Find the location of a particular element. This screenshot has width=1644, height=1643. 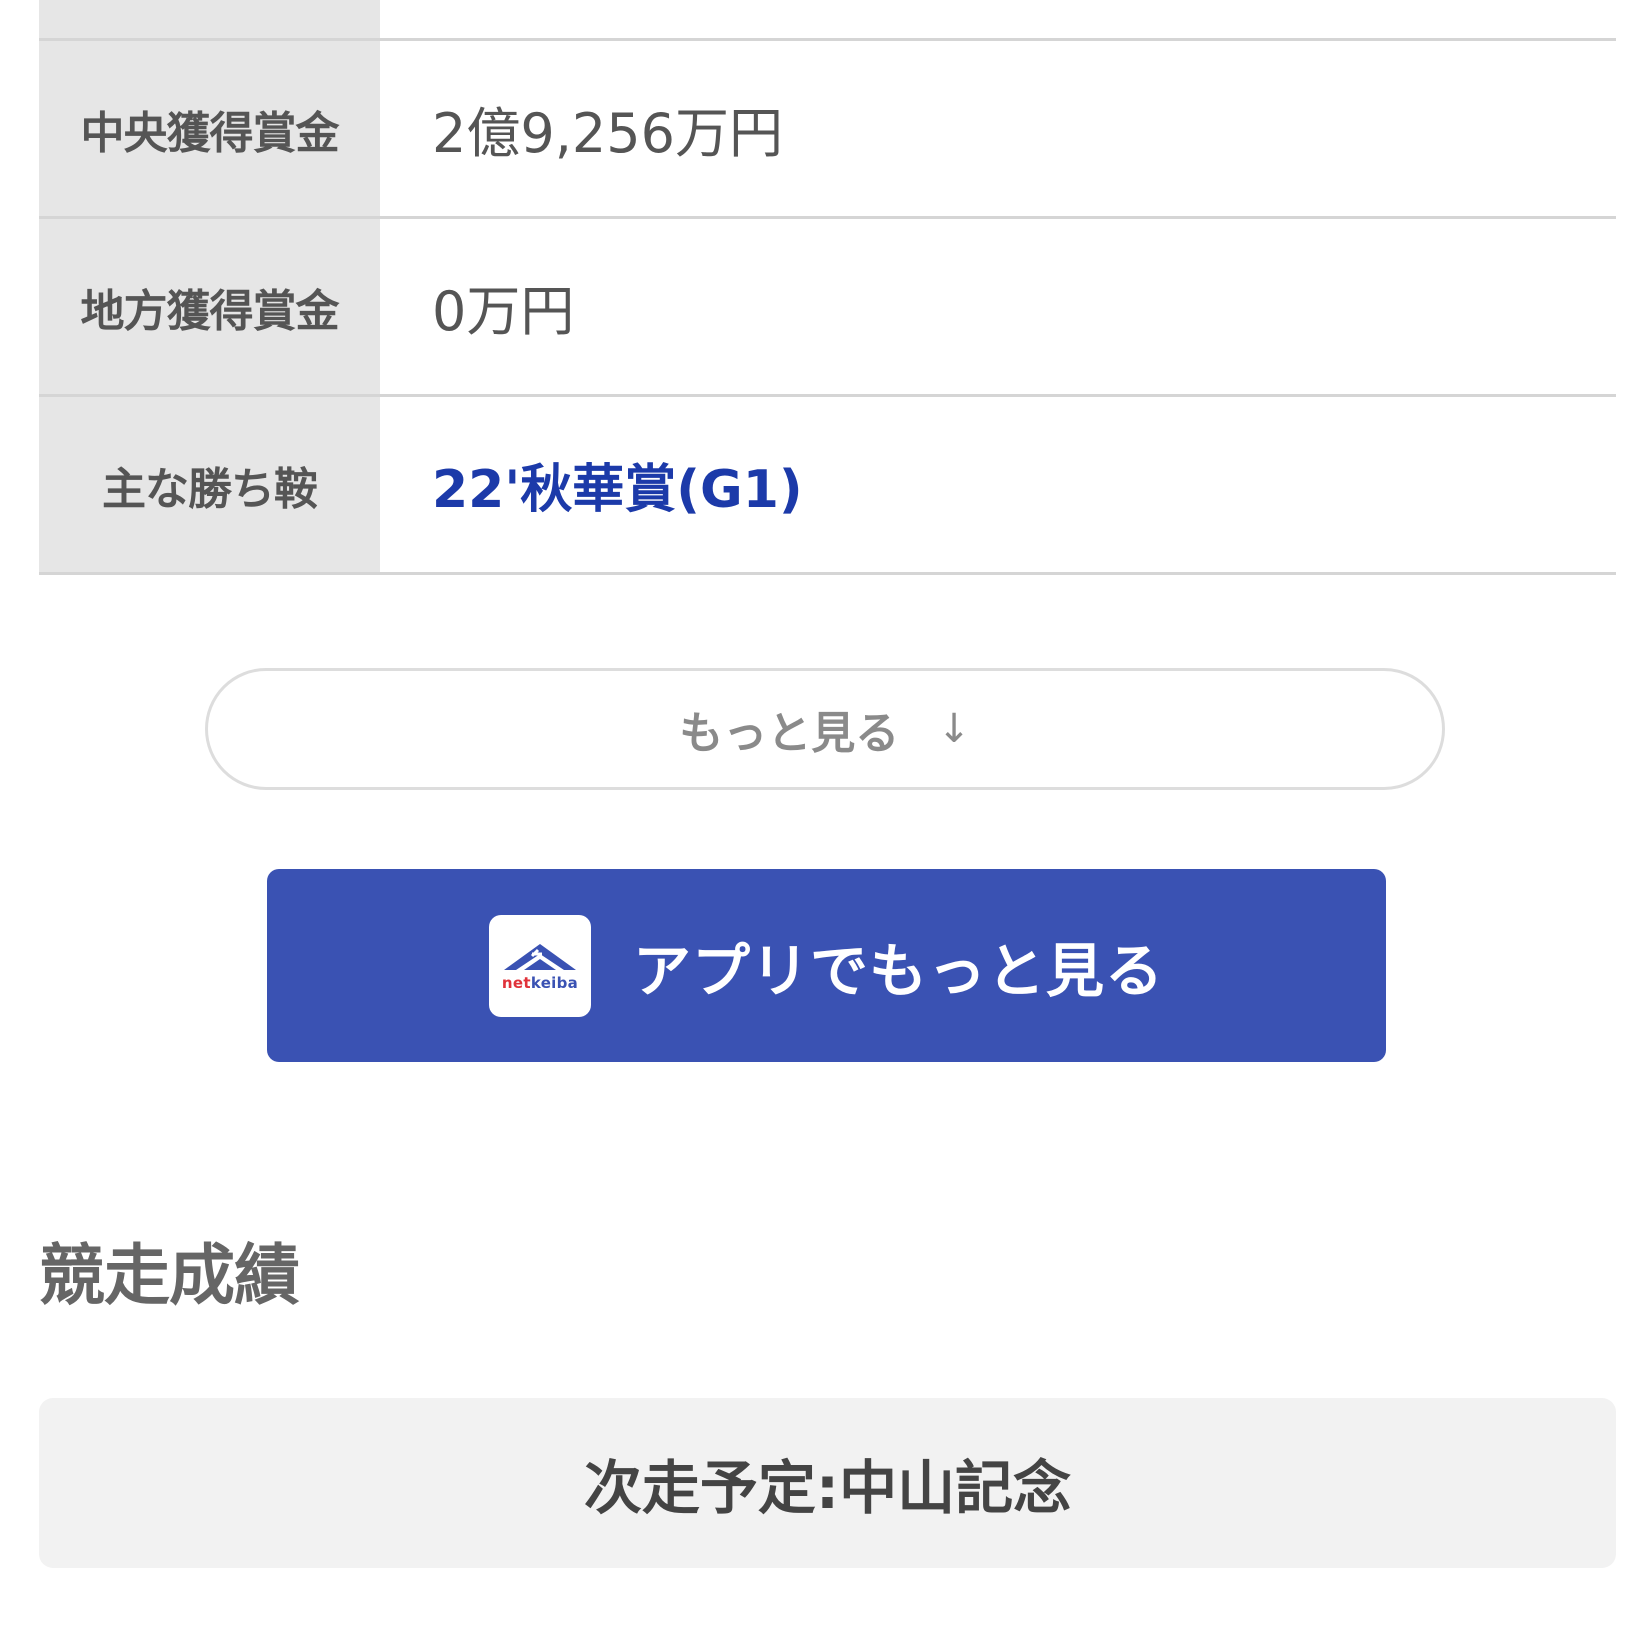

table-row: 主な勝ち鞍 22'秋華賞(G1) is located at coordinates (827, 485).